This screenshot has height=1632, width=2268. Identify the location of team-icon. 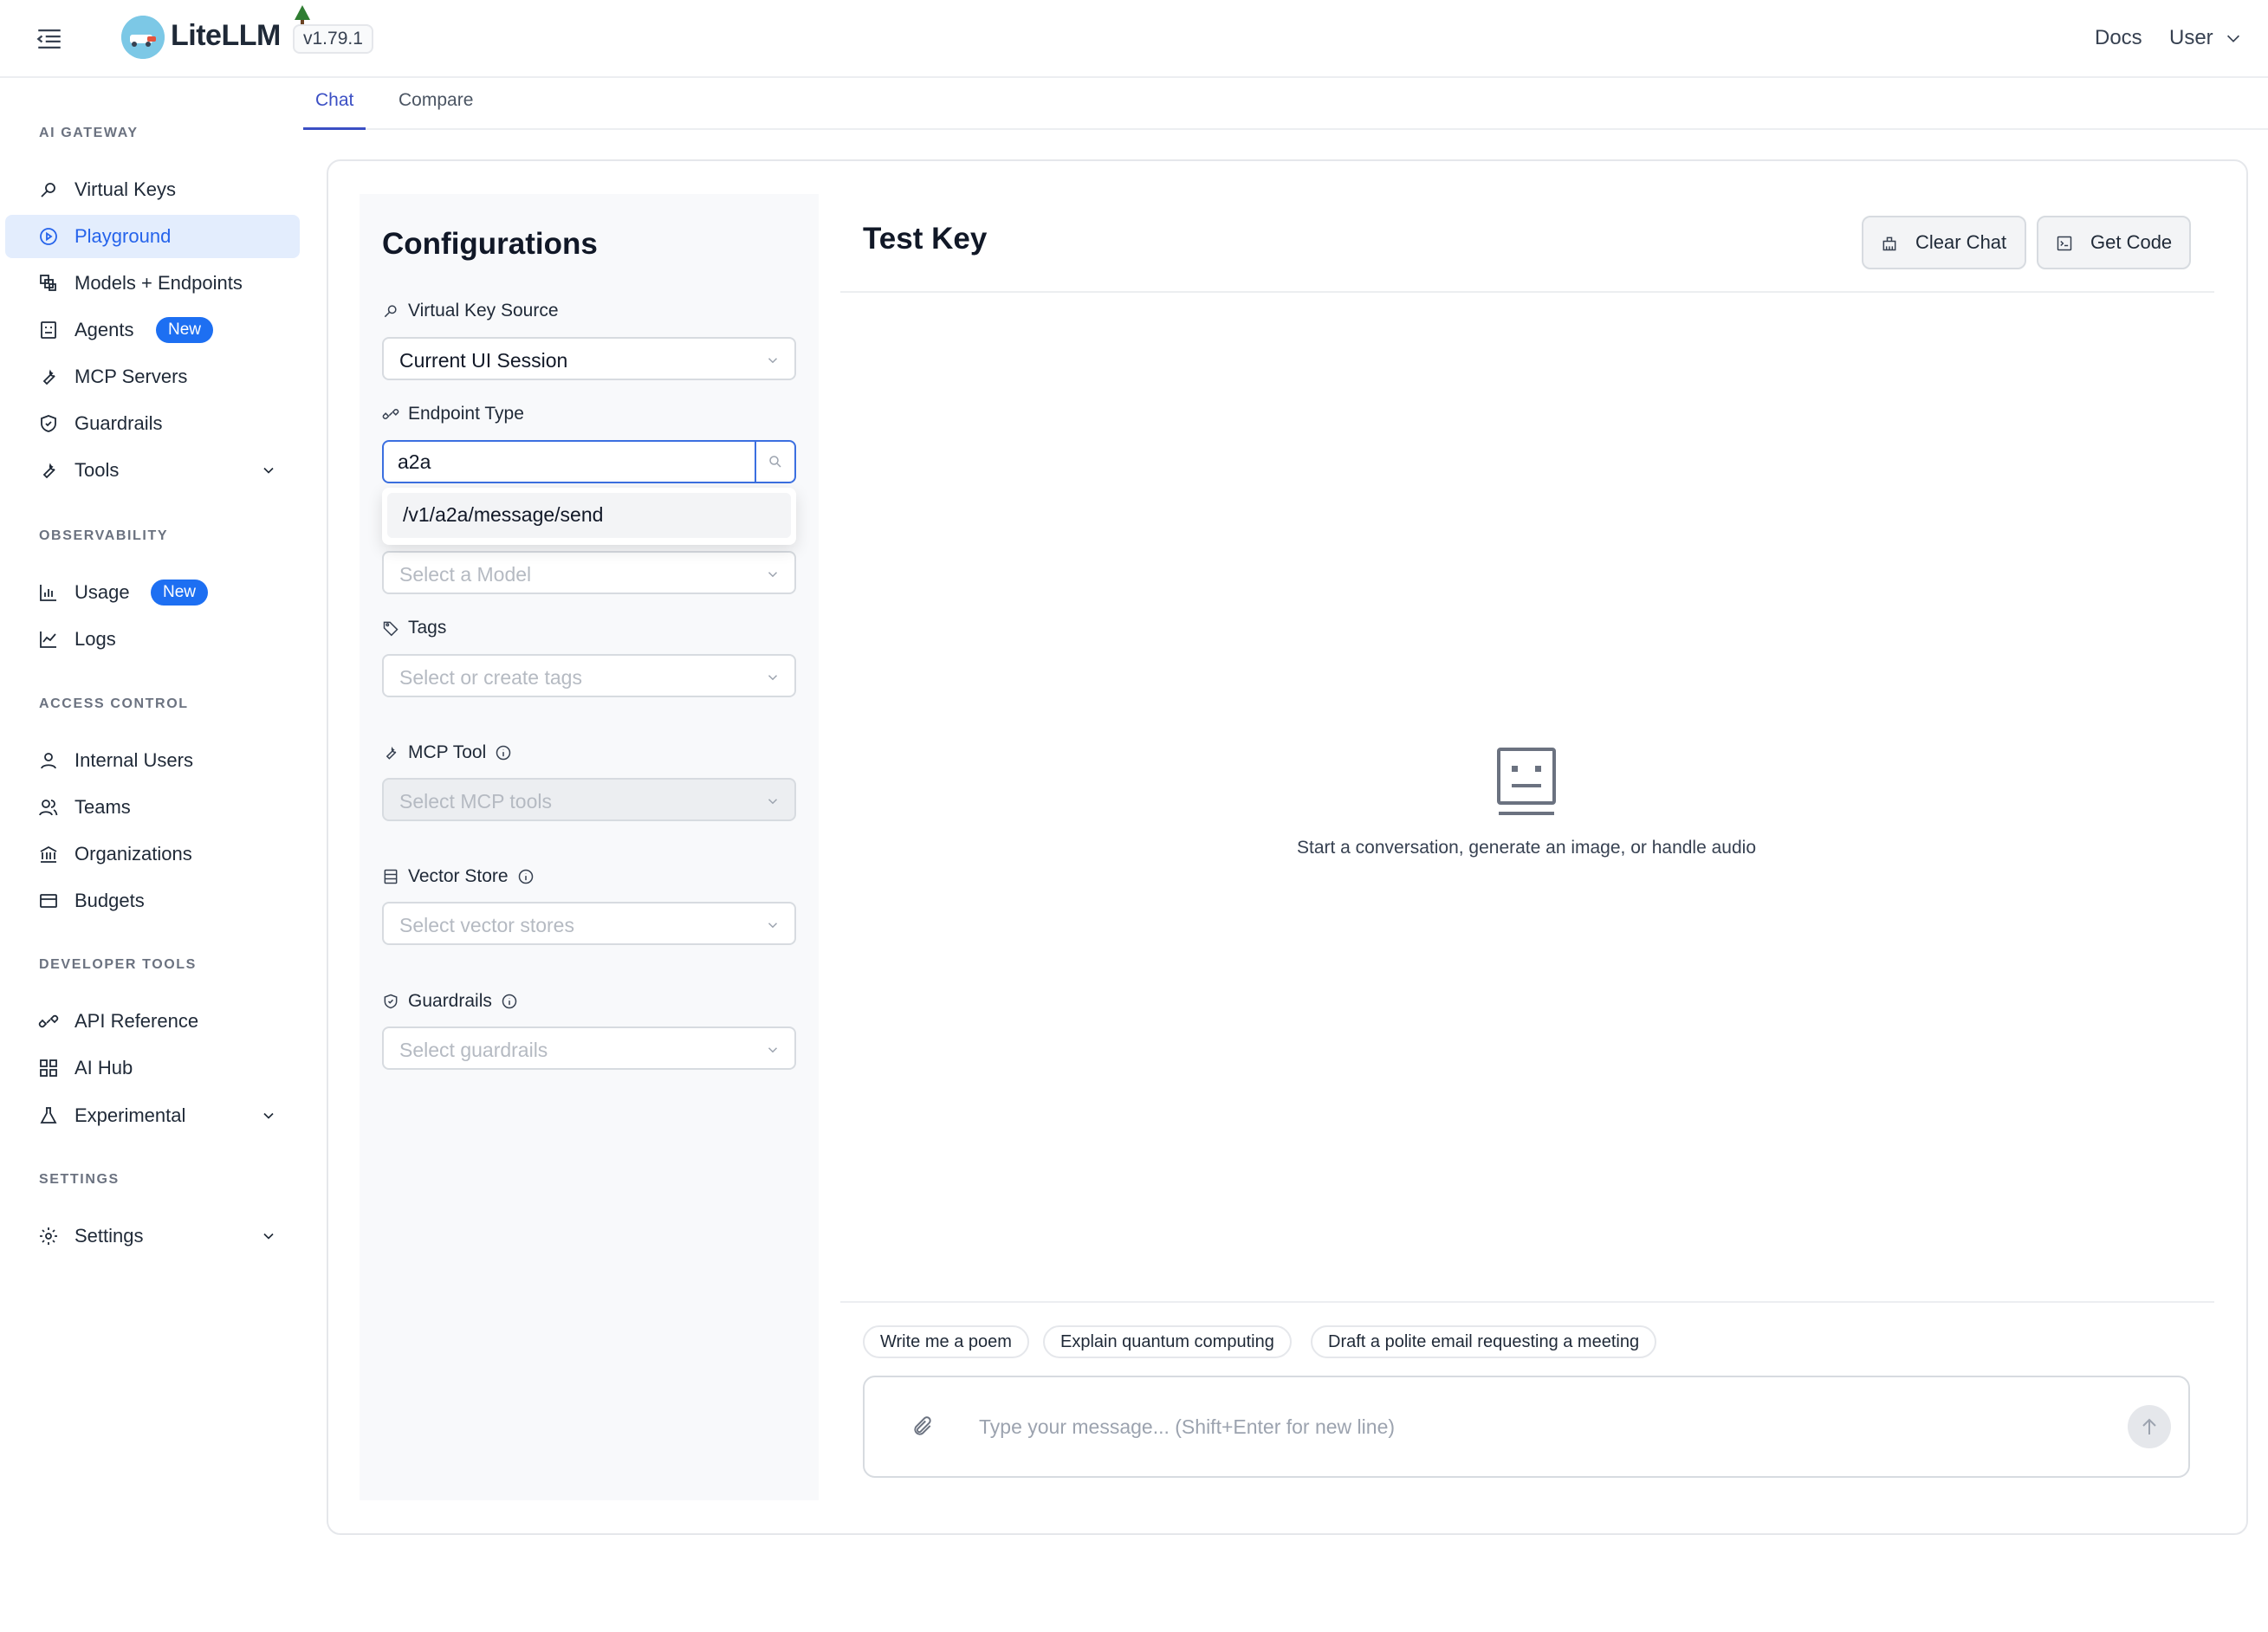
(48, 808).